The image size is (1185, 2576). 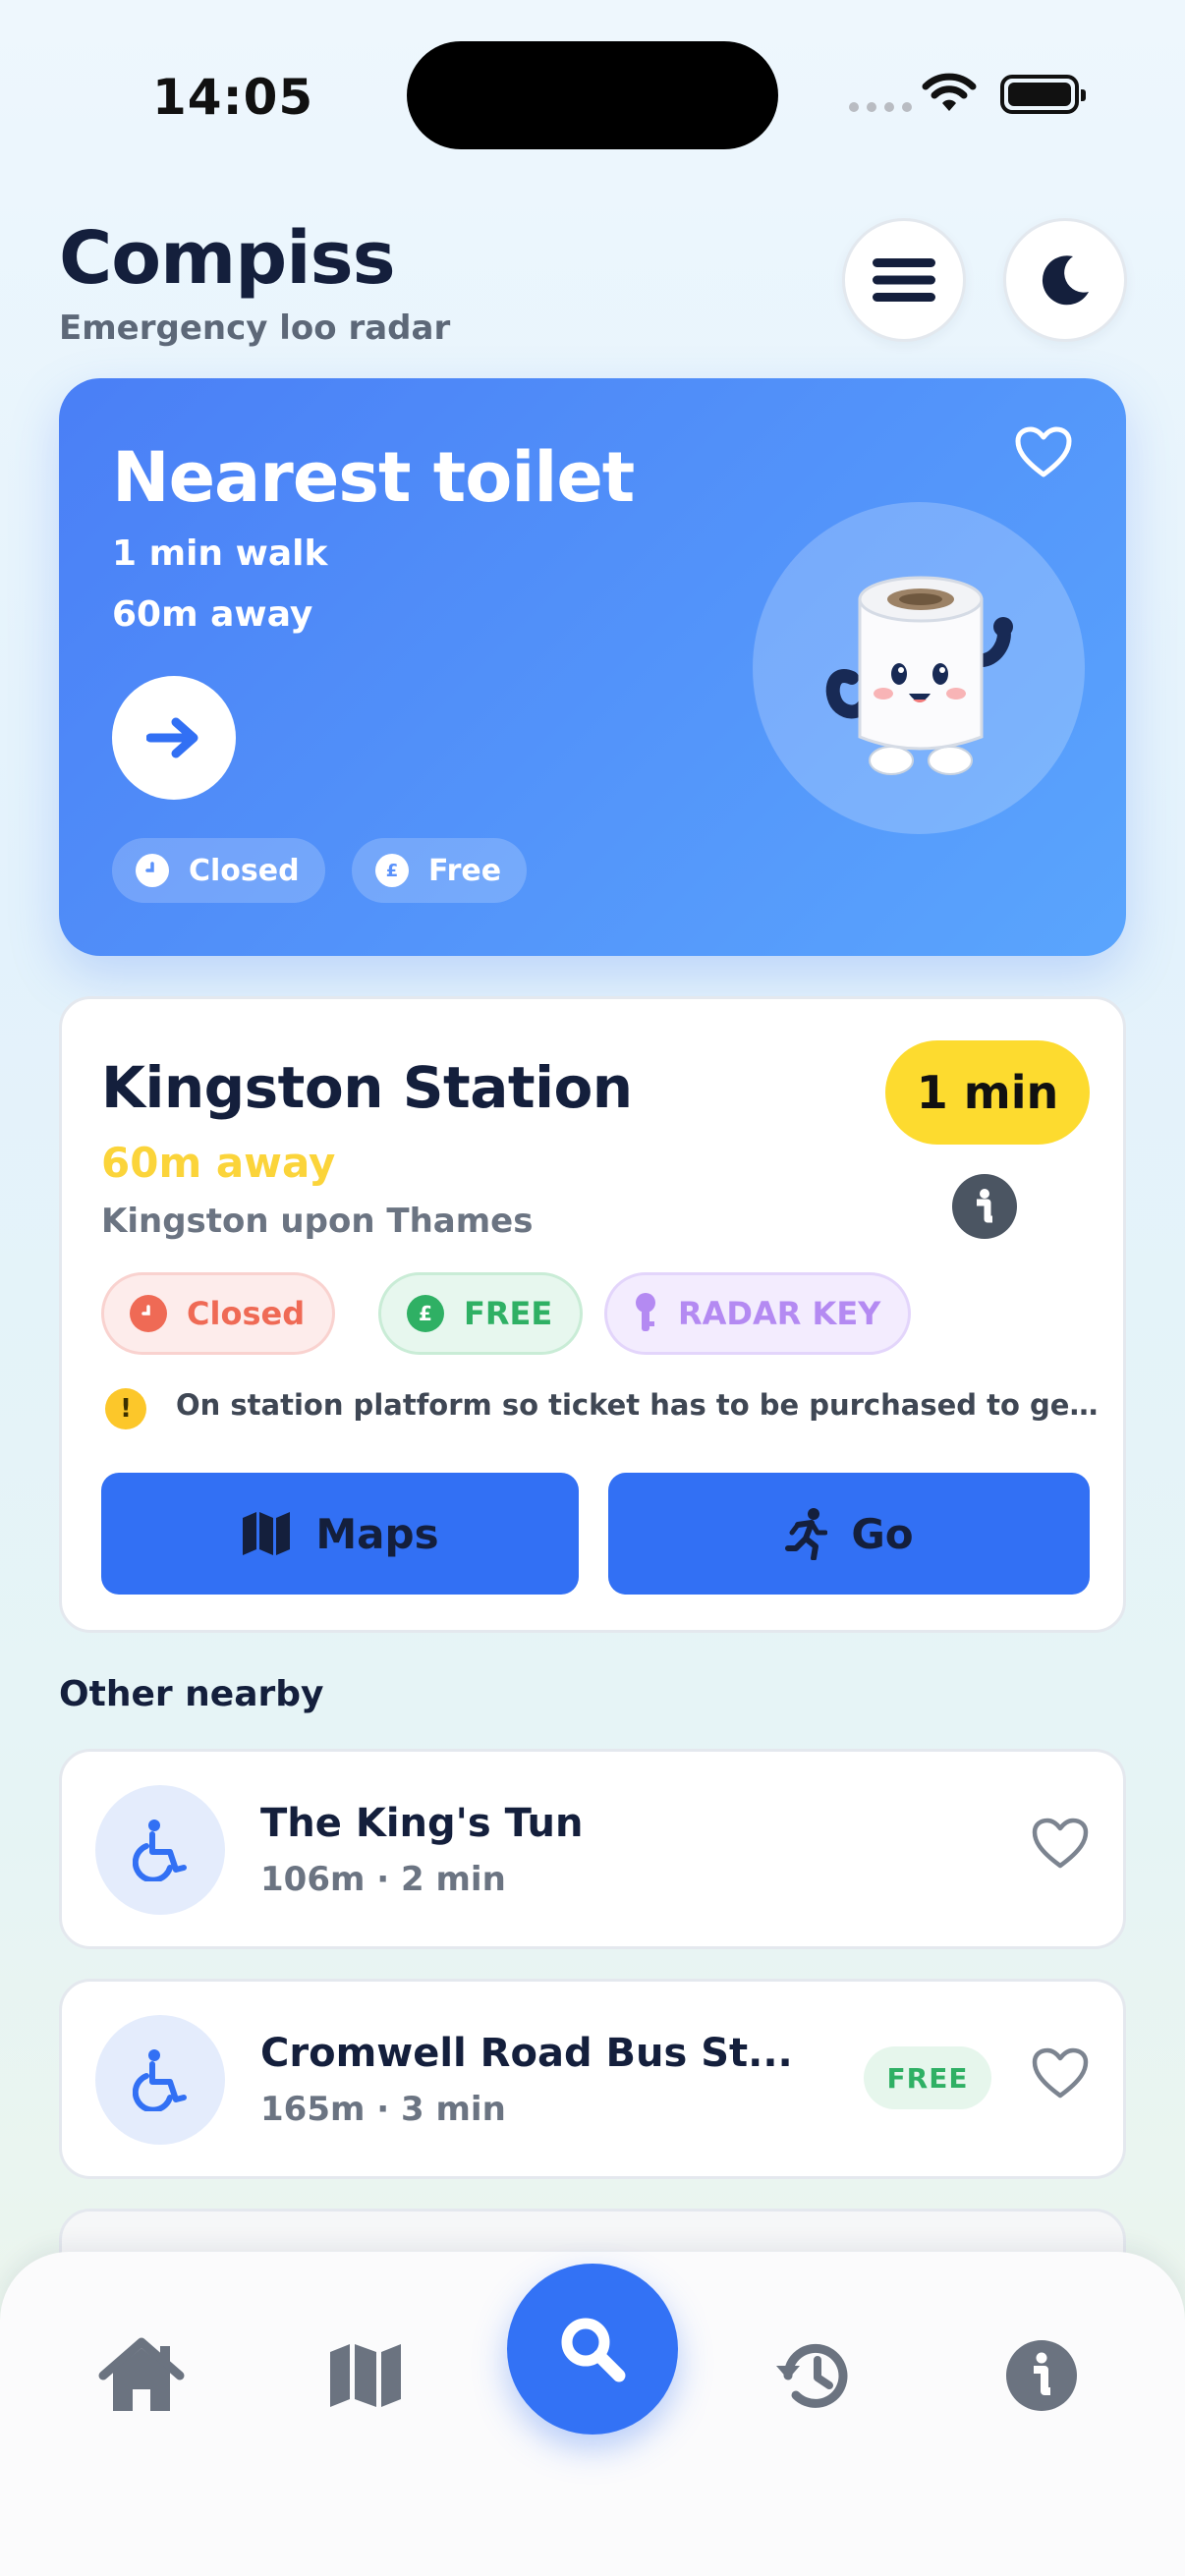 What do you see at coordinates (1043, 94) in the screenshot?
I see `battery-icon` at bounding box center [1043, 94].